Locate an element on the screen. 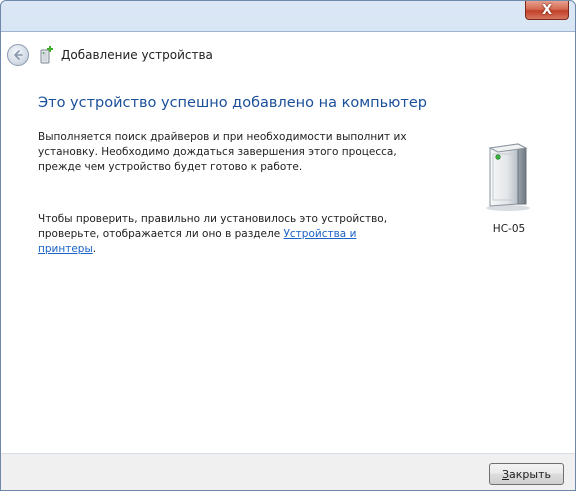 This screenshot has width=576, height=491. device-tile: HC-05 is located at coordinates (507, 190).